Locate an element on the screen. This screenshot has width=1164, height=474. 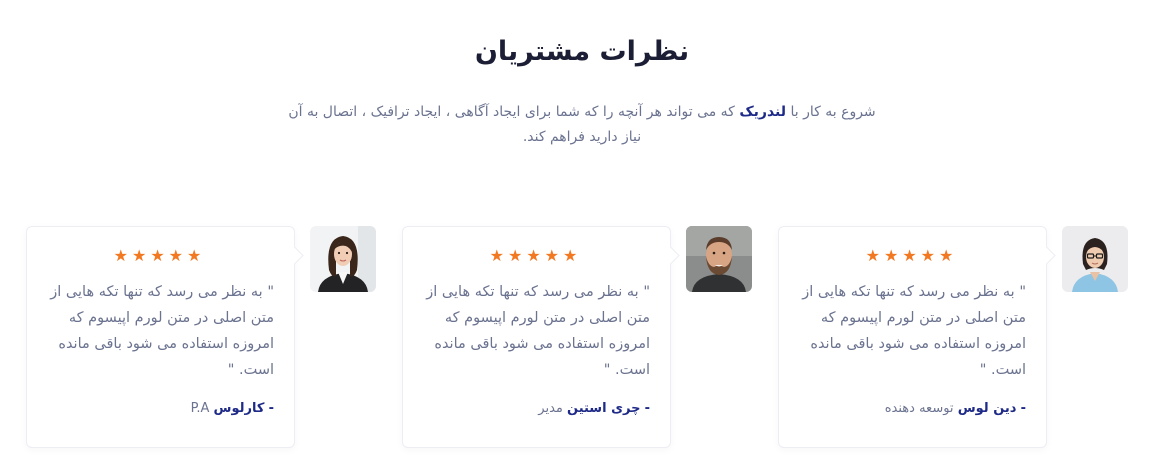
intro-text-start: شروع به کار با is located at coordinates (833, 112).